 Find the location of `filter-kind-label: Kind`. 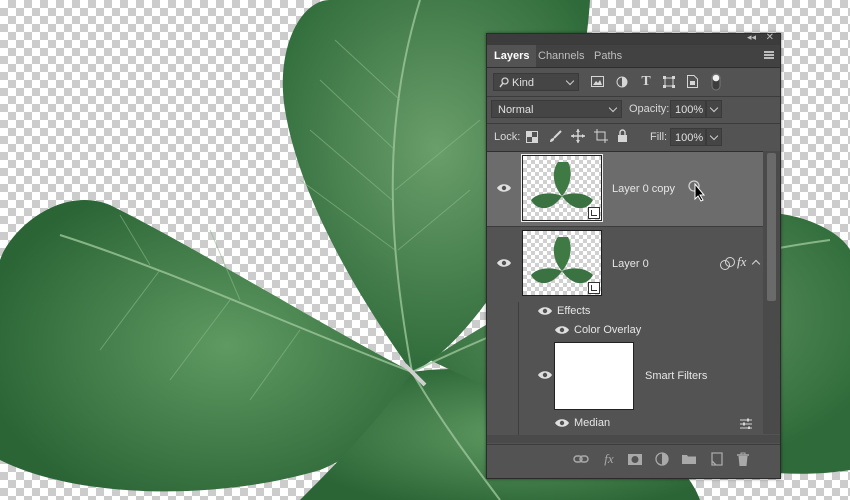

filter-kind-label: Kind is located at coordinates (523, 83).